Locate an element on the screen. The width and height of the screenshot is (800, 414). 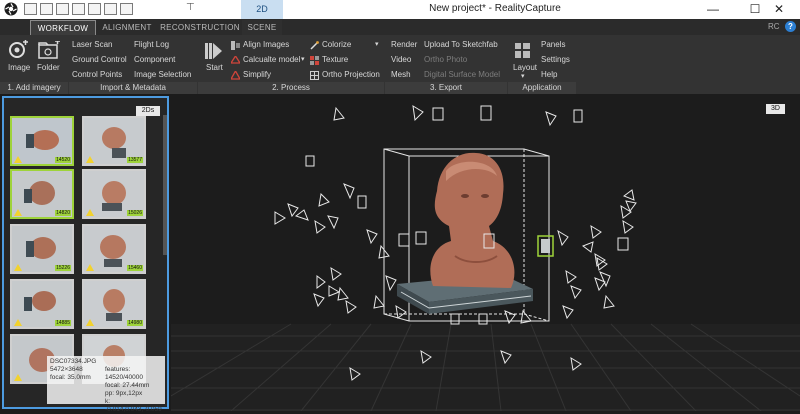
layout-dropdown-icon: ▾ is located at coordinates (523, 76).